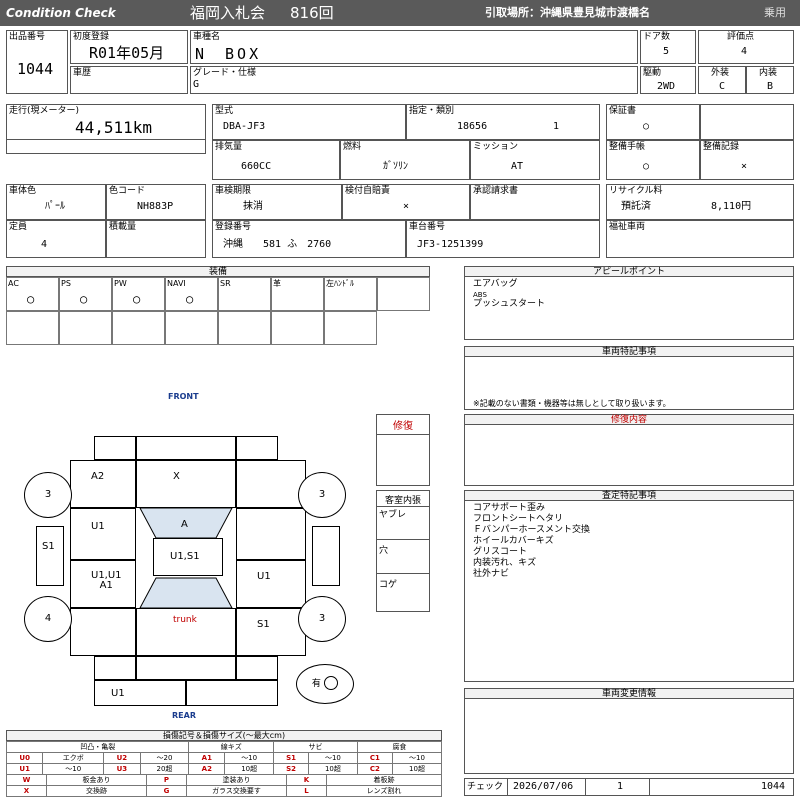 Image resolution: width=800 pixels, height=800 pixels. What do you see at coordinates (103, 632) in the screenshot?
I see `left-quarter` at bounding box center [103, 632].